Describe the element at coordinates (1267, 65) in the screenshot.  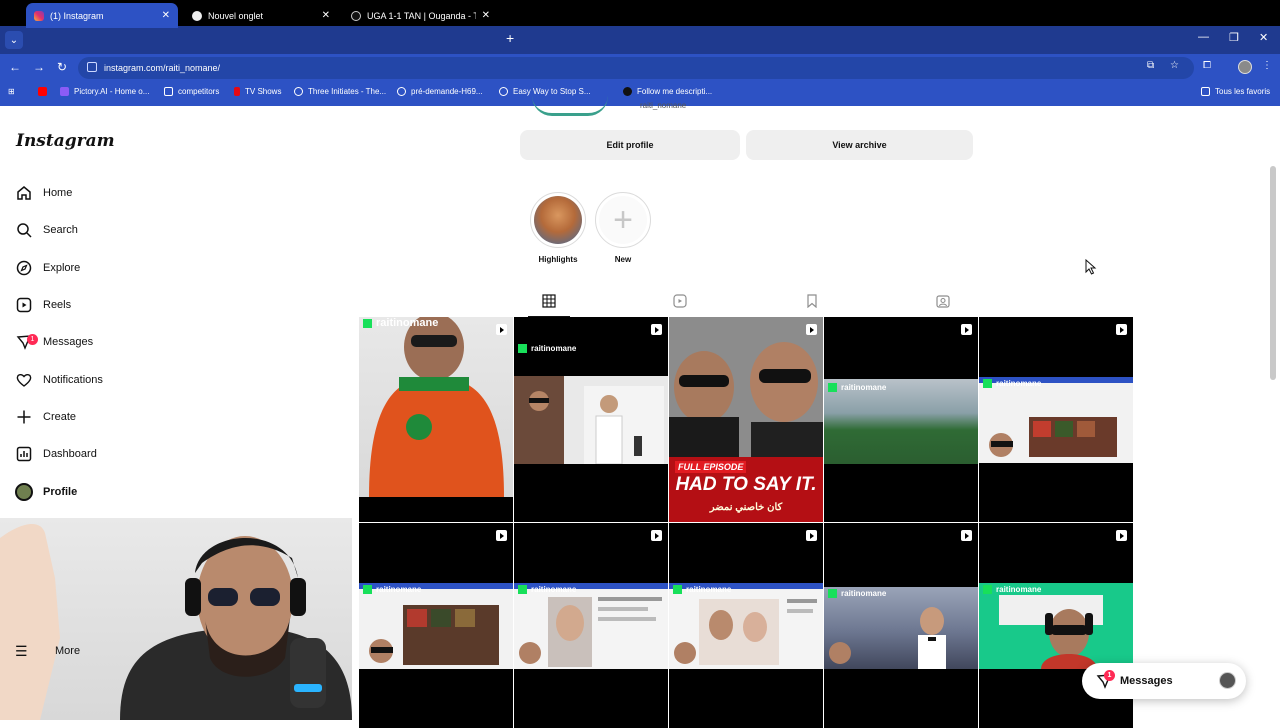
I see `kebab-menu-icon: ⋮` at that location.